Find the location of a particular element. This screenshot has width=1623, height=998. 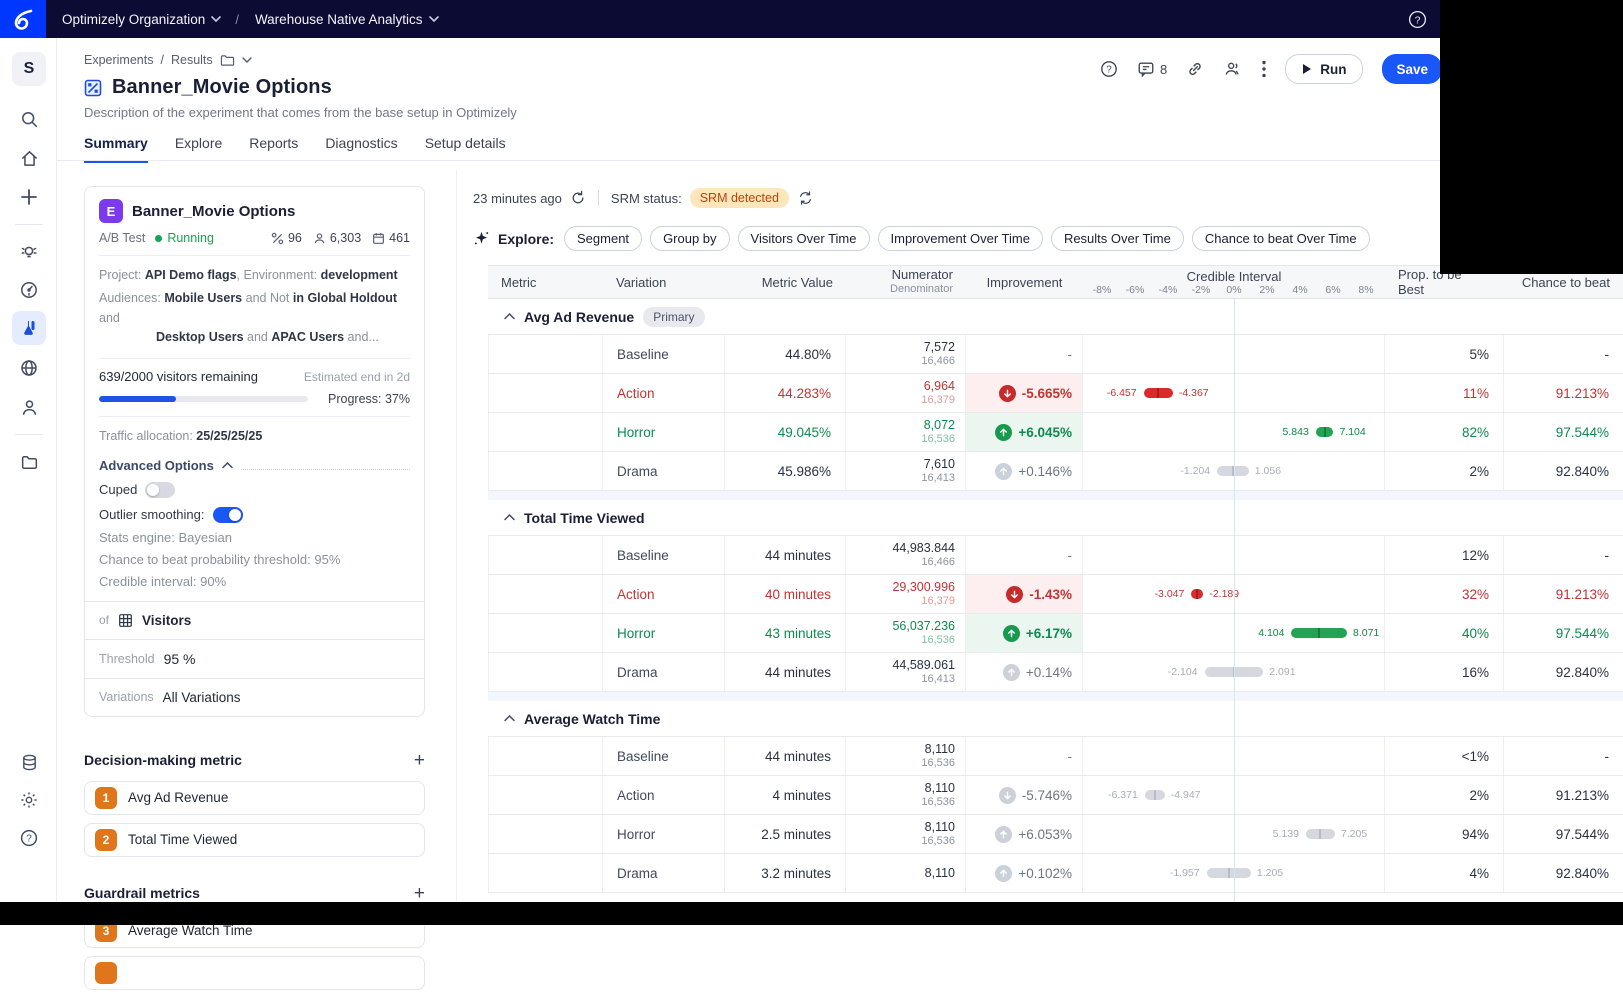

decision-metric-card: 2Total Time Viewed is located at coordinates (254, 840).